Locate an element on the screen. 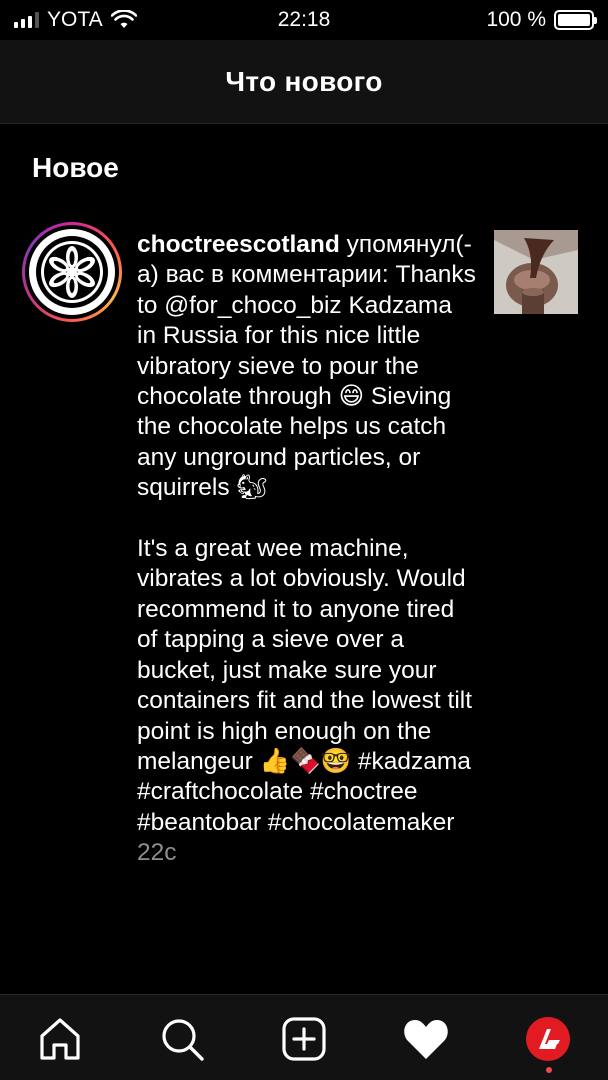  choctree-logo-icon is located at coordinates (72, 272).